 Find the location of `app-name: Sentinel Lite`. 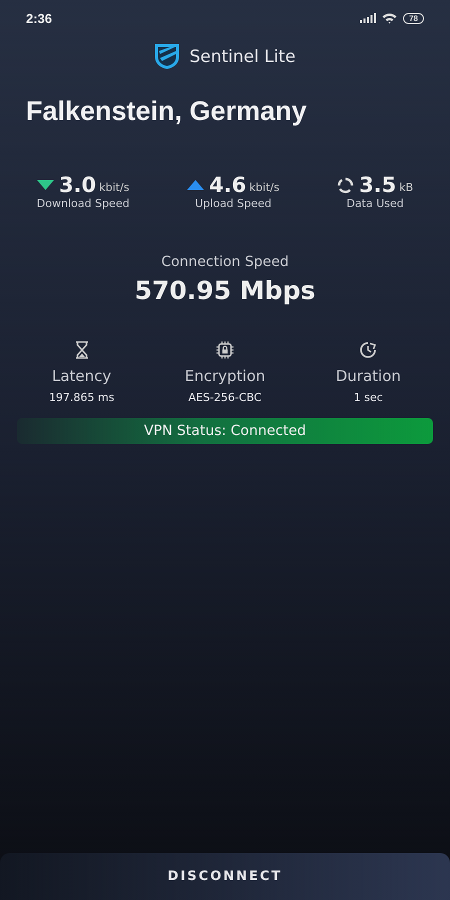

app-name: Sentinel Lite is located at coordinates (242, 56).